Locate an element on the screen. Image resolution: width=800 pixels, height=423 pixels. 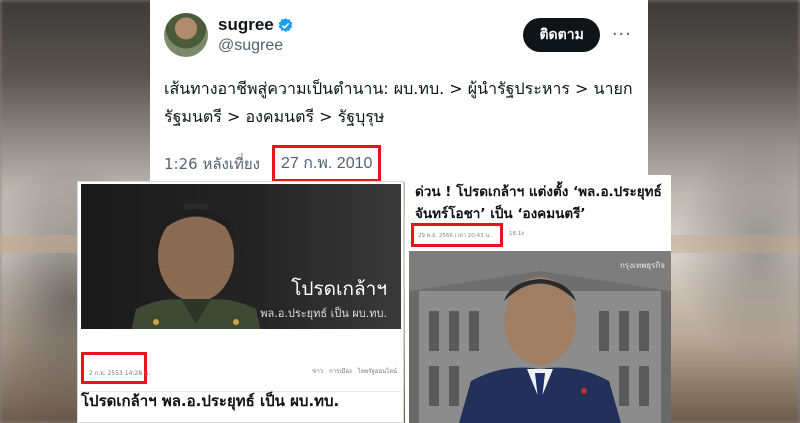
tweet-header: sugree @sugree ติดตาม ··· is located at coordinates (398, 35).